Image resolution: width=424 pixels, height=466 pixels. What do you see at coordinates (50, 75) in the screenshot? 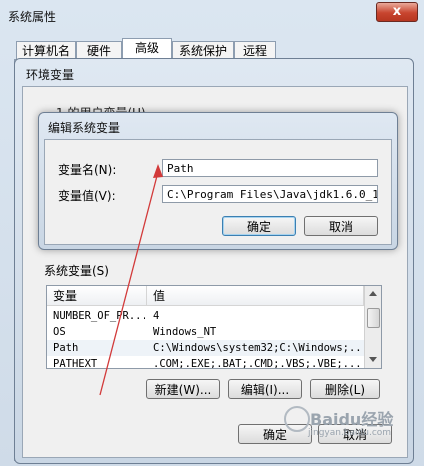
I see `env-vars-title: 环境变量` at bounding box center [50, 75].